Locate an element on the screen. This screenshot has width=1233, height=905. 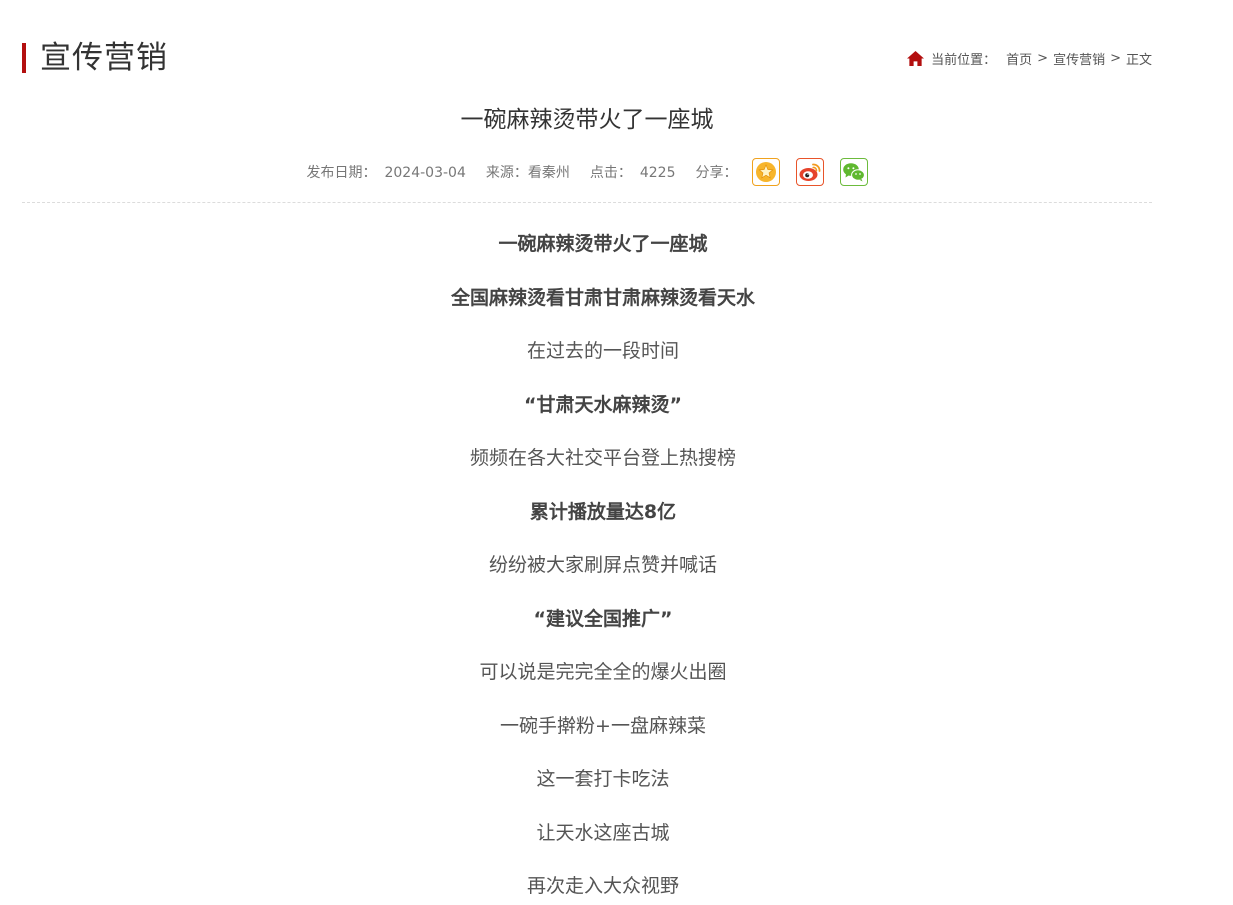
article-paragraph: 让天水这座古城 is located at coordinates (603, 832).